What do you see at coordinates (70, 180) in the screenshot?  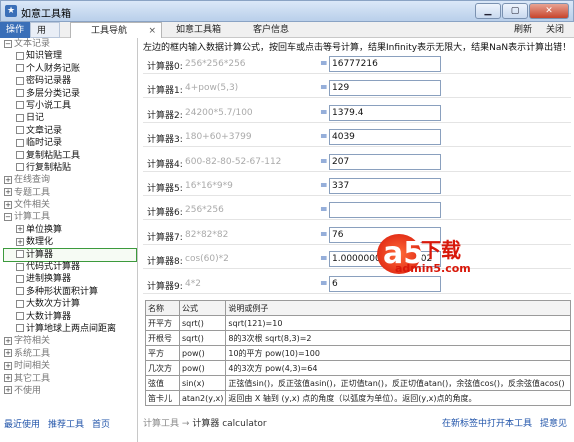 I see `sidebar-item: + 在线查询` at bounding box center [70, 180].